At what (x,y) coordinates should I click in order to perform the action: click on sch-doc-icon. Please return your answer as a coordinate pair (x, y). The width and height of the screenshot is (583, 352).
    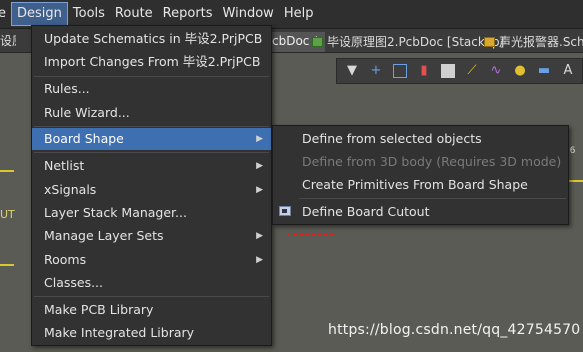
    Looking at the image, I should click on (489, 42).